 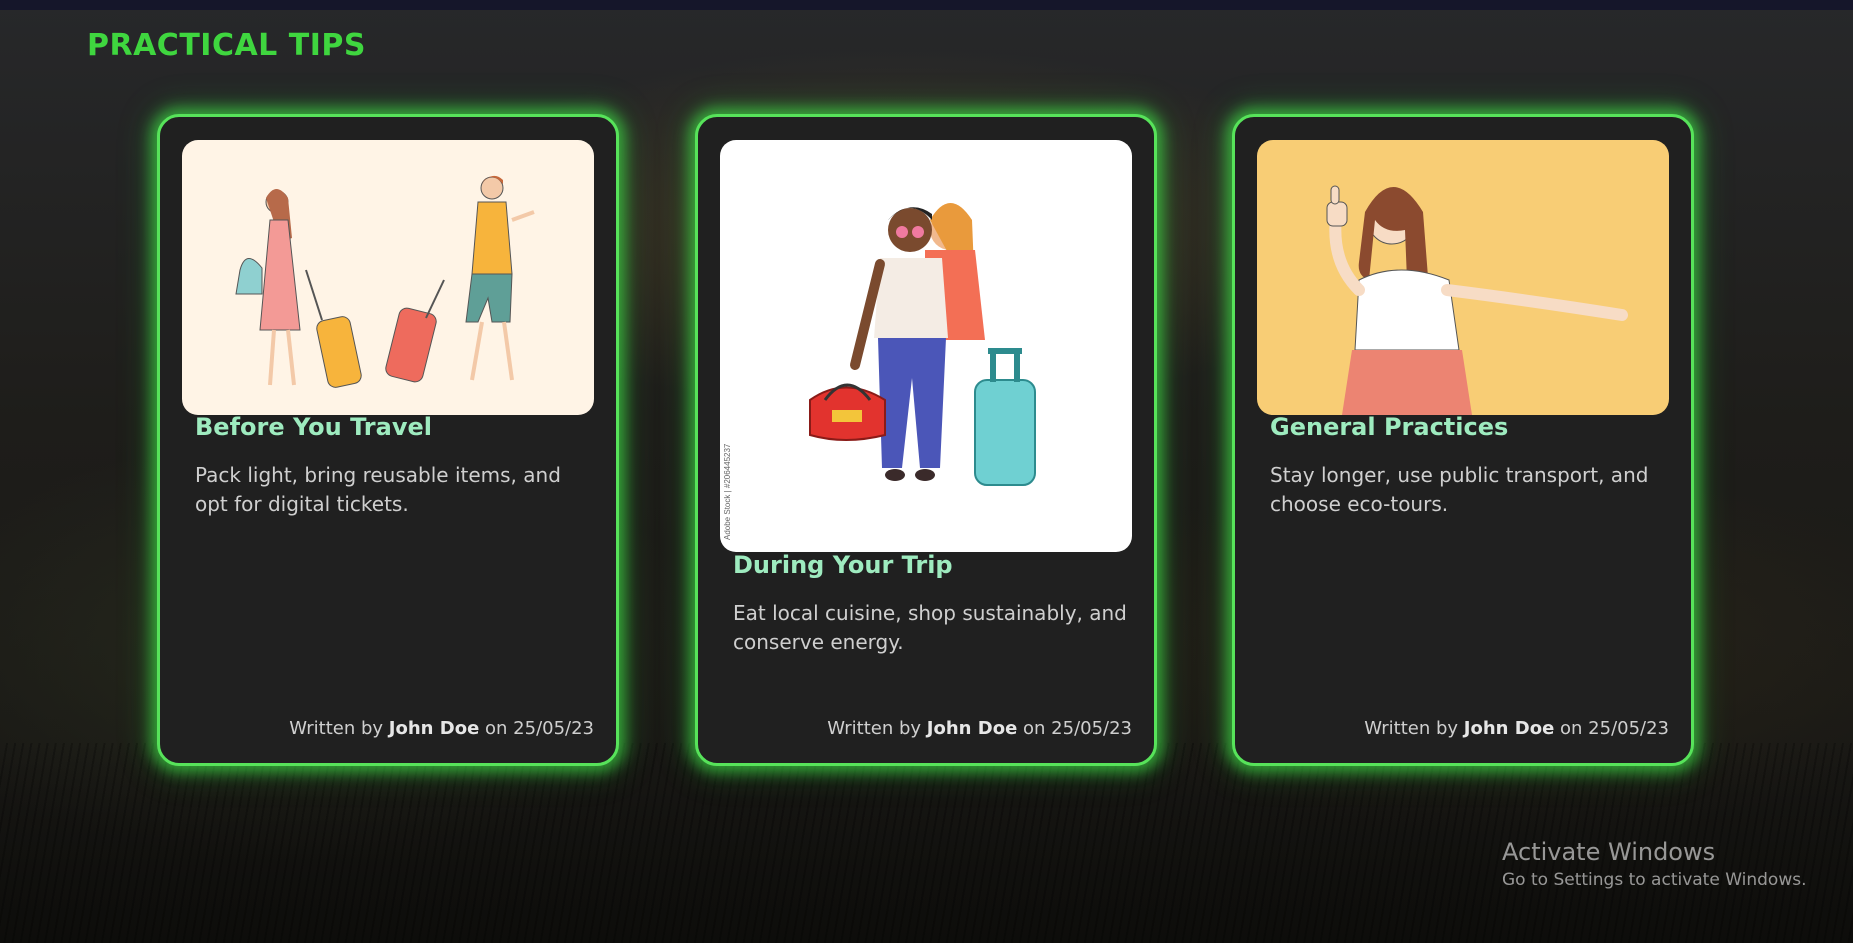 I want to click on card-image-couple: Adobe Stock | #206445237, so click(x=926, y=346).